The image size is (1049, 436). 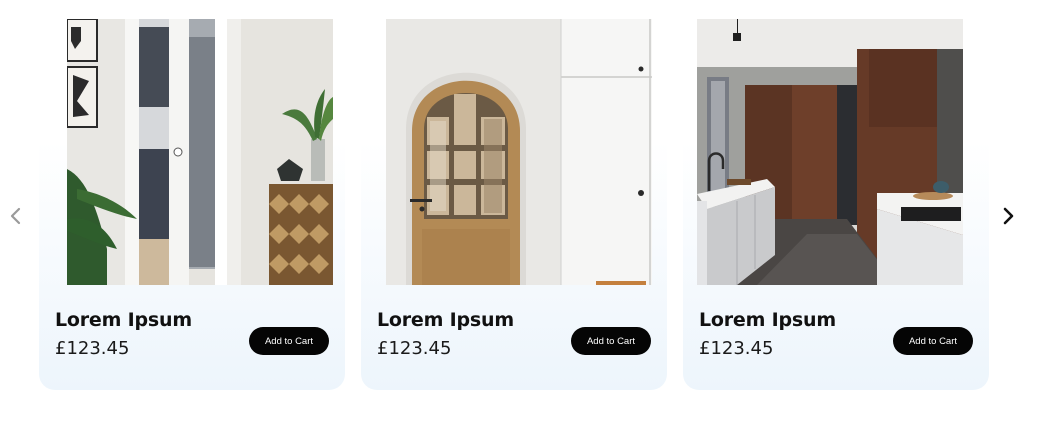 I want to click on chevron-right-icon, so click(x=1008, y=216).